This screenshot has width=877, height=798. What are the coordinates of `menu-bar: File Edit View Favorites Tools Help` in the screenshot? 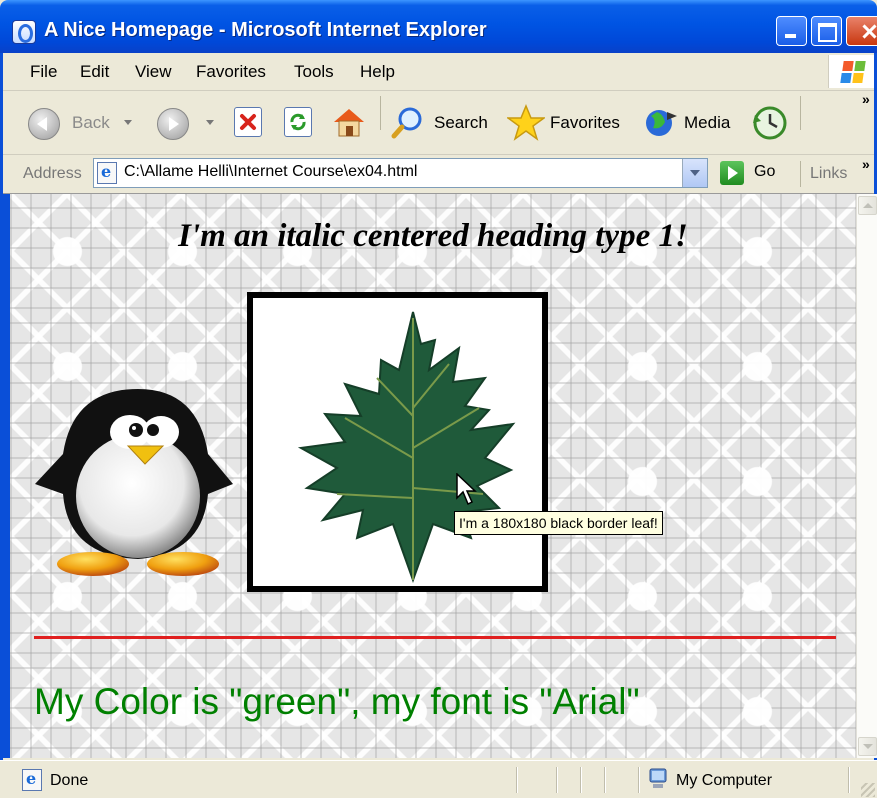 It's located at (438, 72).